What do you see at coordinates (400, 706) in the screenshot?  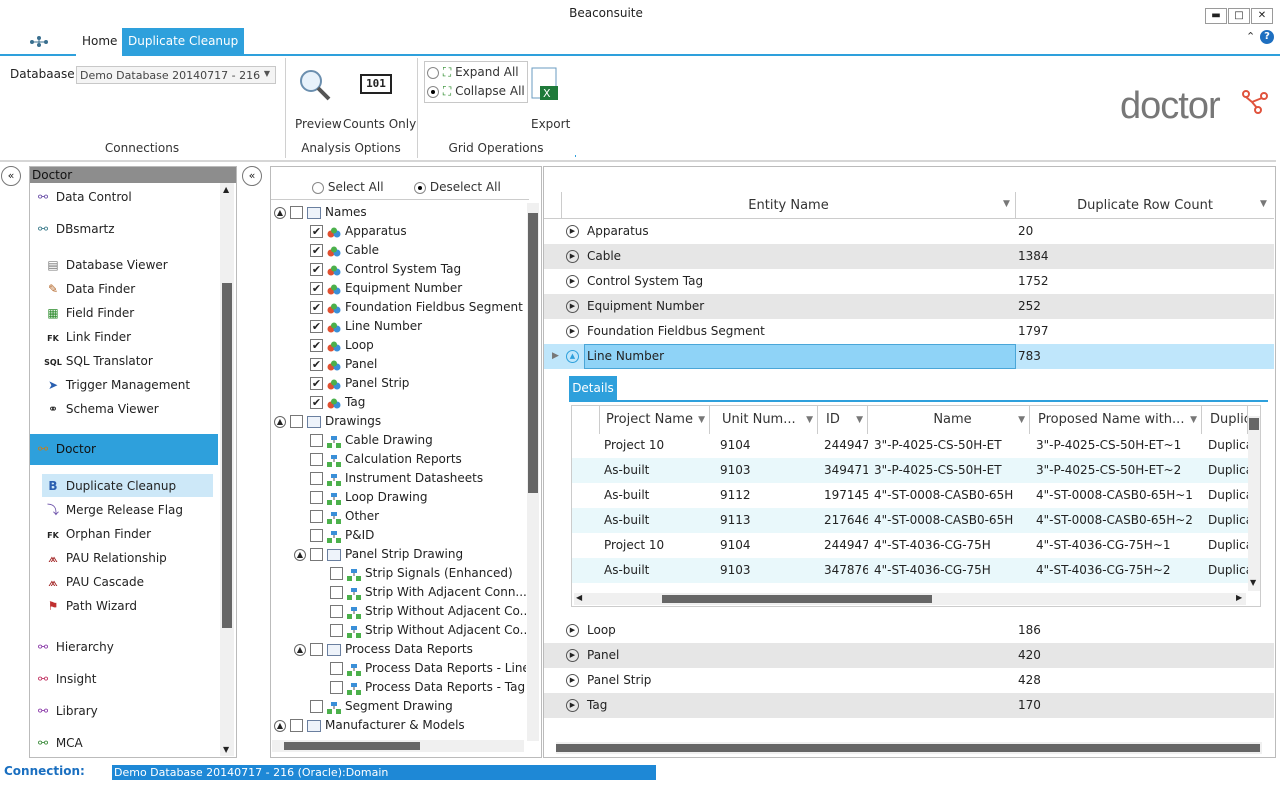 I see `tree-node: Segment Drawing` at bounding box center [400, 706].